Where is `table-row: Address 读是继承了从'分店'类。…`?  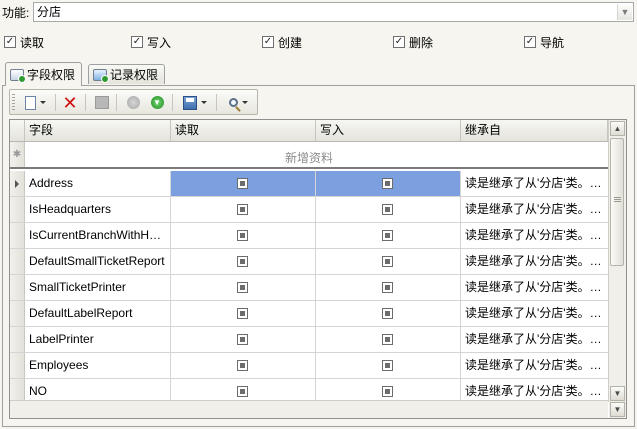 table-row: Address 读是继承了从'分店'类。… is located at coordinates (309, 184).